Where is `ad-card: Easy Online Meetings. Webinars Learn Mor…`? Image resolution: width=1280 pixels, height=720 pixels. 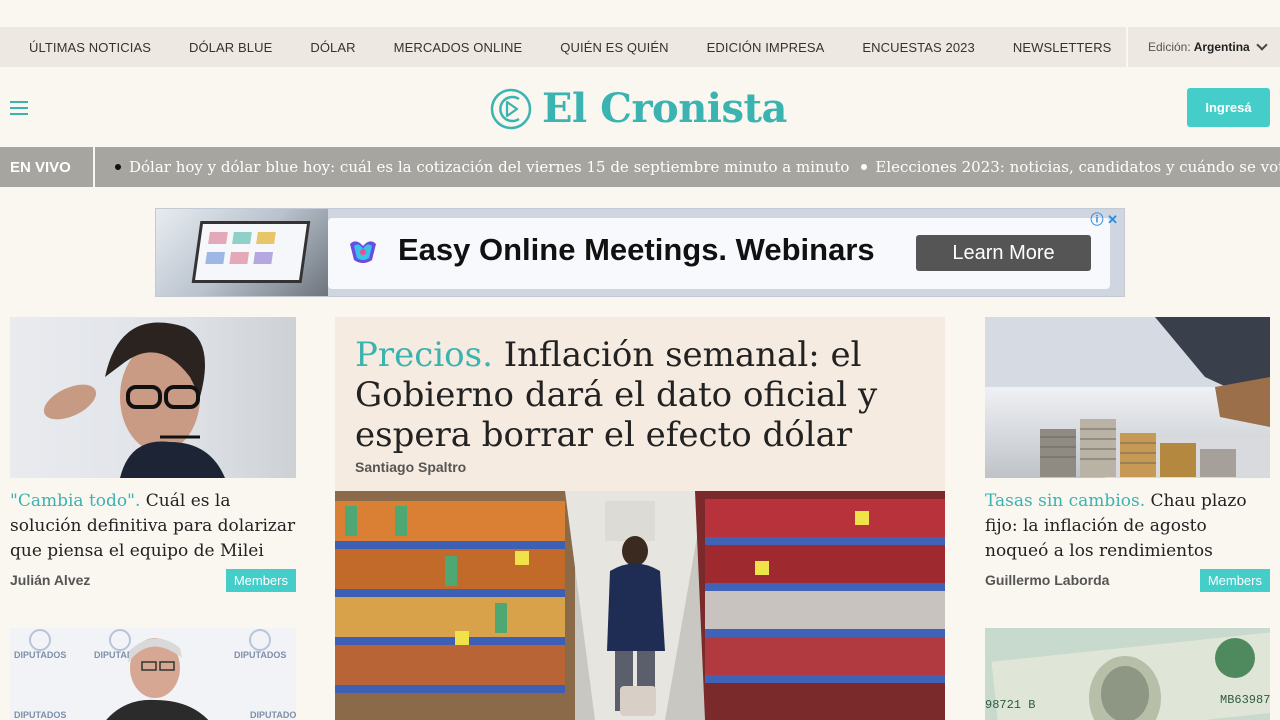
ad-card: Easy Online Meetings. Webinars Learn Mor… is located at coordinates (719, 253).